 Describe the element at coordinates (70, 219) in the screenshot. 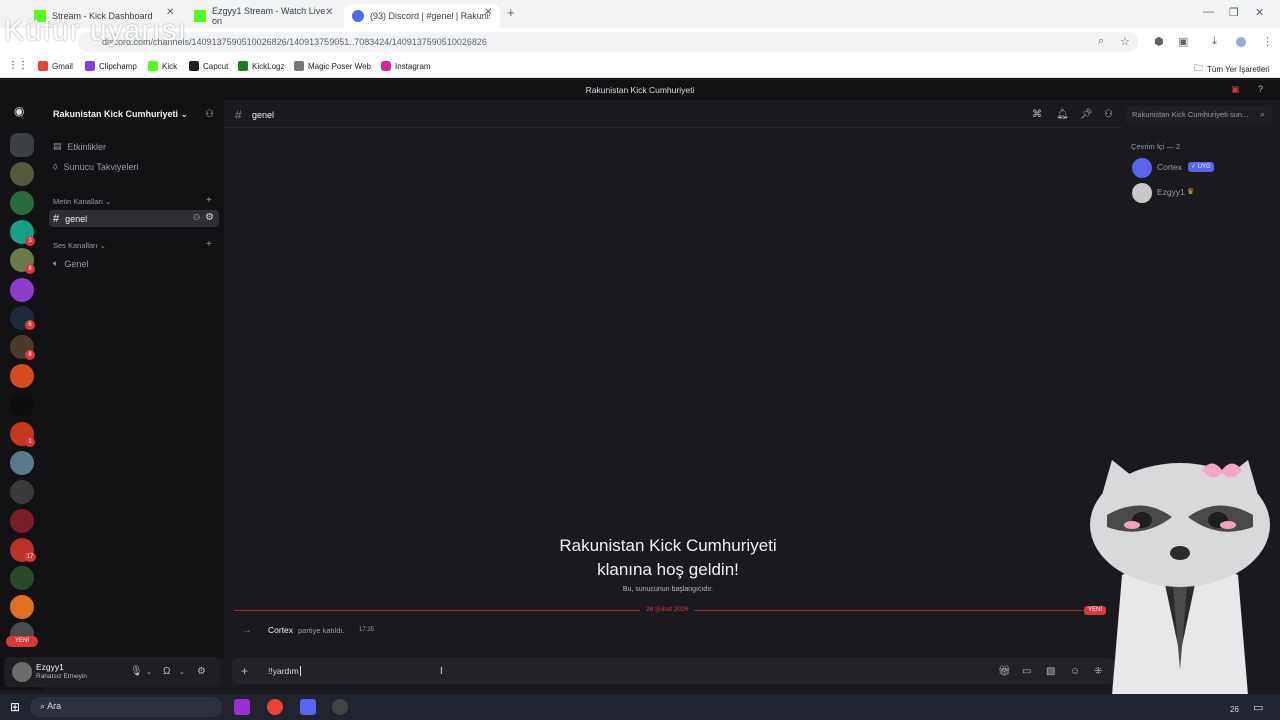

I see `channel-item-genel: # genel` at that location.